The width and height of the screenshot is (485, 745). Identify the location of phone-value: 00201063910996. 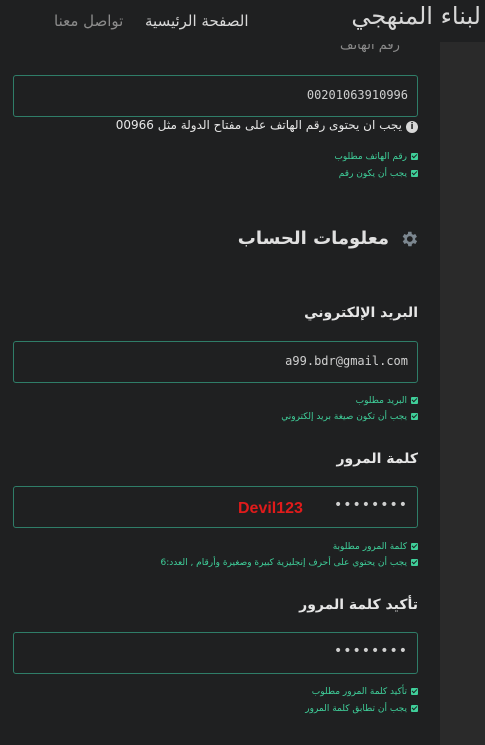
(357, 95).